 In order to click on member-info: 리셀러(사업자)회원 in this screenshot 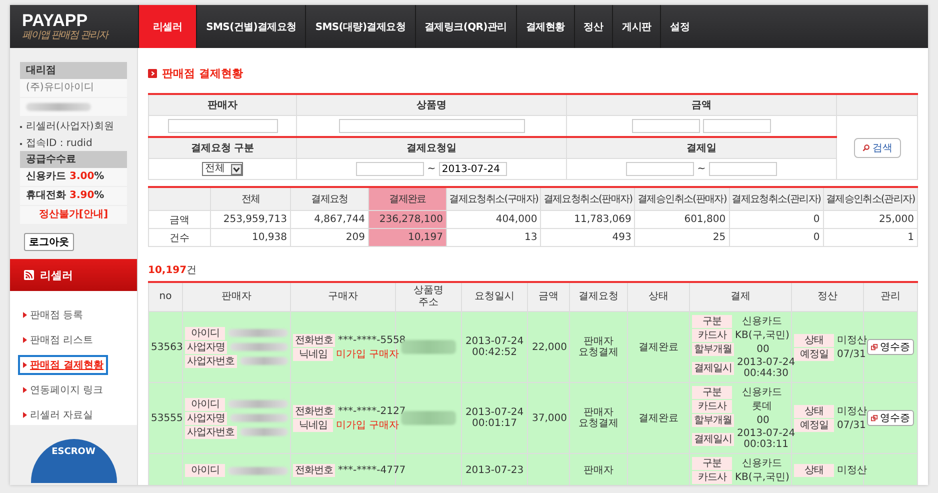, I will do `click(70, 127)`.